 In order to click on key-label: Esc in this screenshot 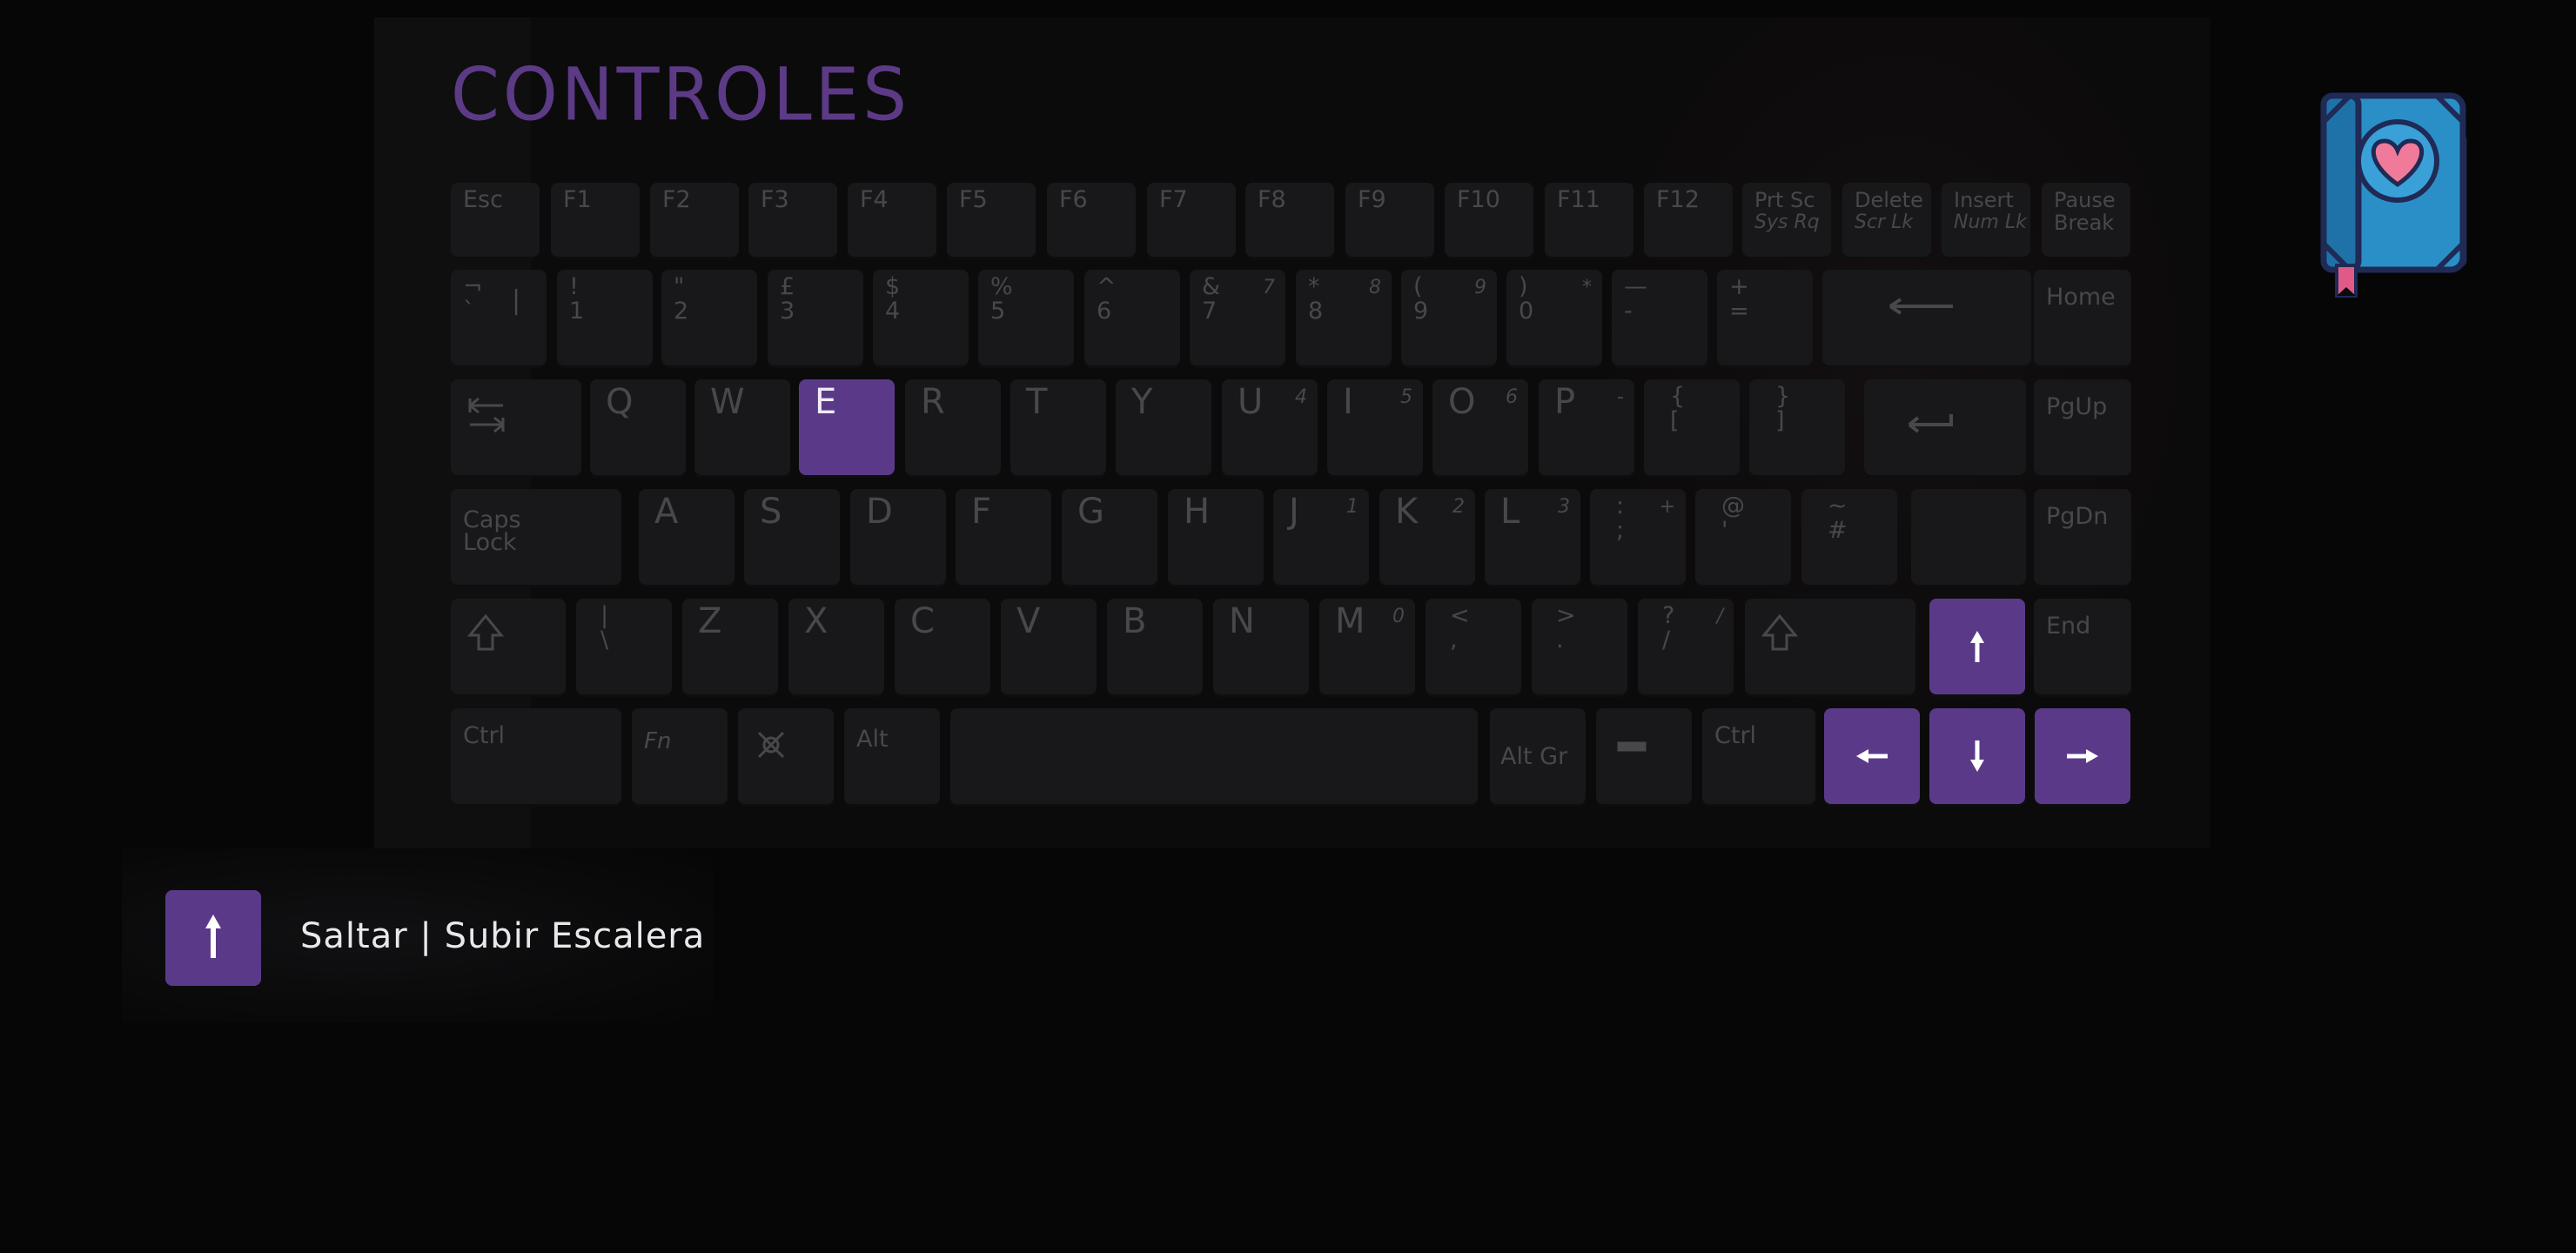, I will do `click(483, 199)`.